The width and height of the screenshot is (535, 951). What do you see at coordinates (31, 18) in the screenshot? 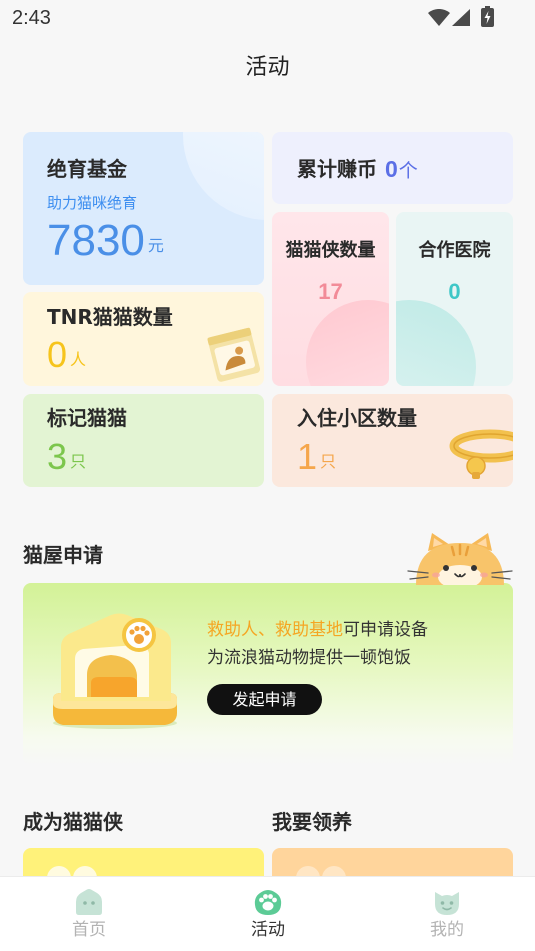
I see `status-time: 2:43` at bounding box center [31, 18].